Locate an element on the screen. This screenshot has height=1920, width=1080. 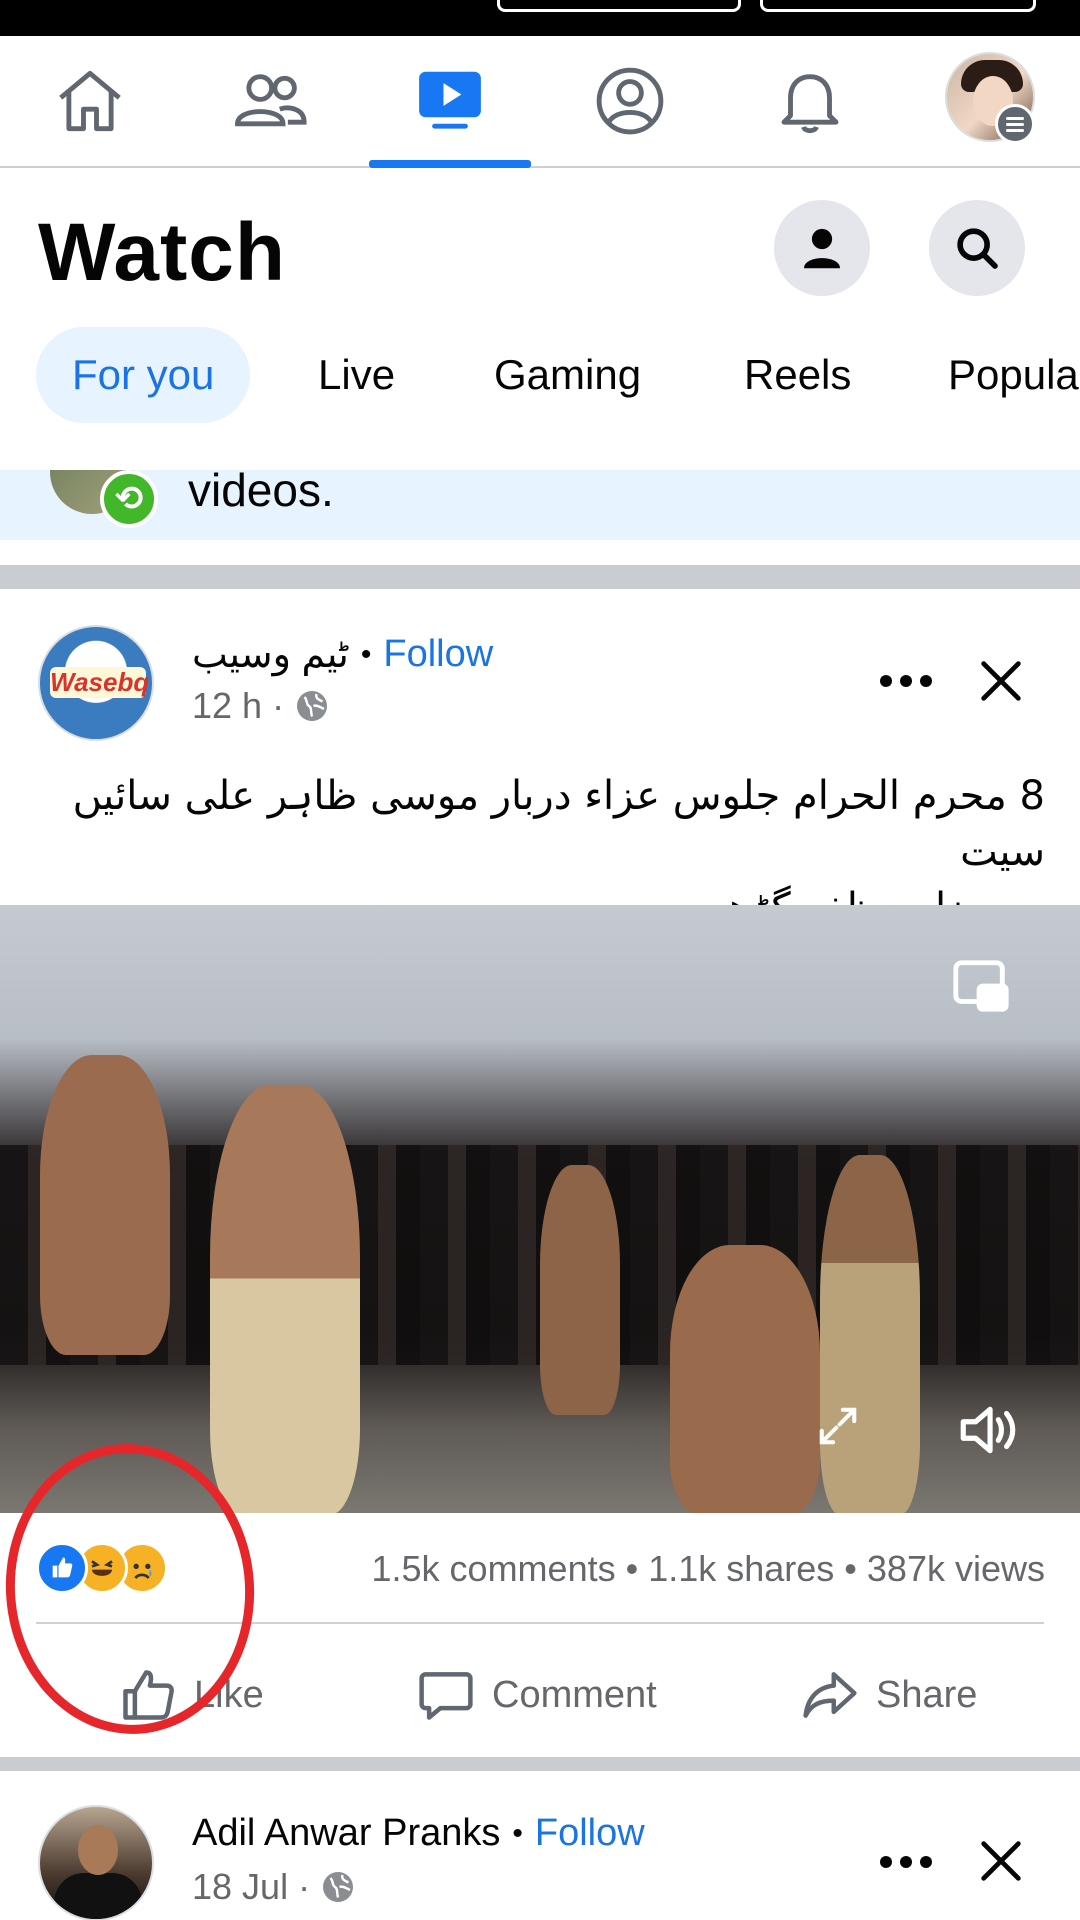
post-stats: 1.5k comments • 1.1k shares • 387k views is located at coordinates (673, 1569).